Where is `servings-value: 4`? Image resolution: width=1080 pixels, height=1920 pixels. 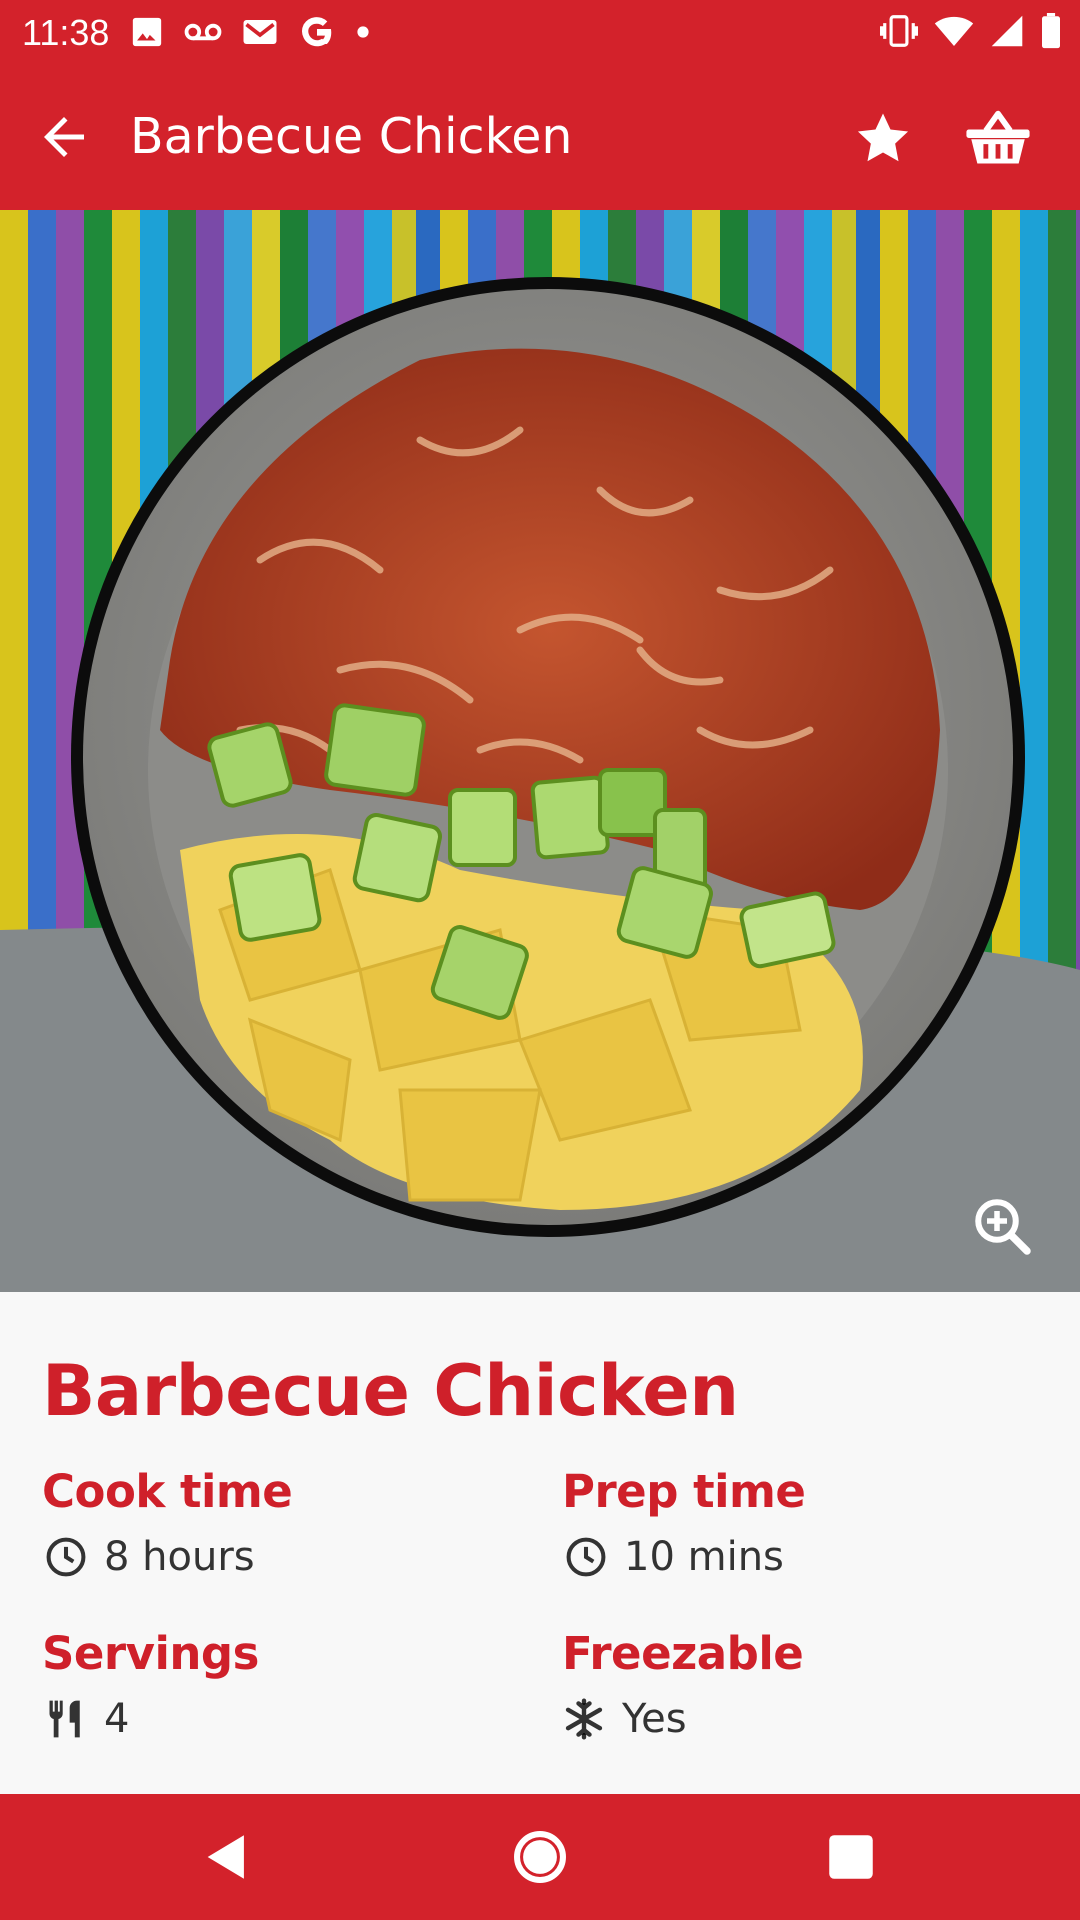 servings-value: 4 is located at coordinates (117, 1719).